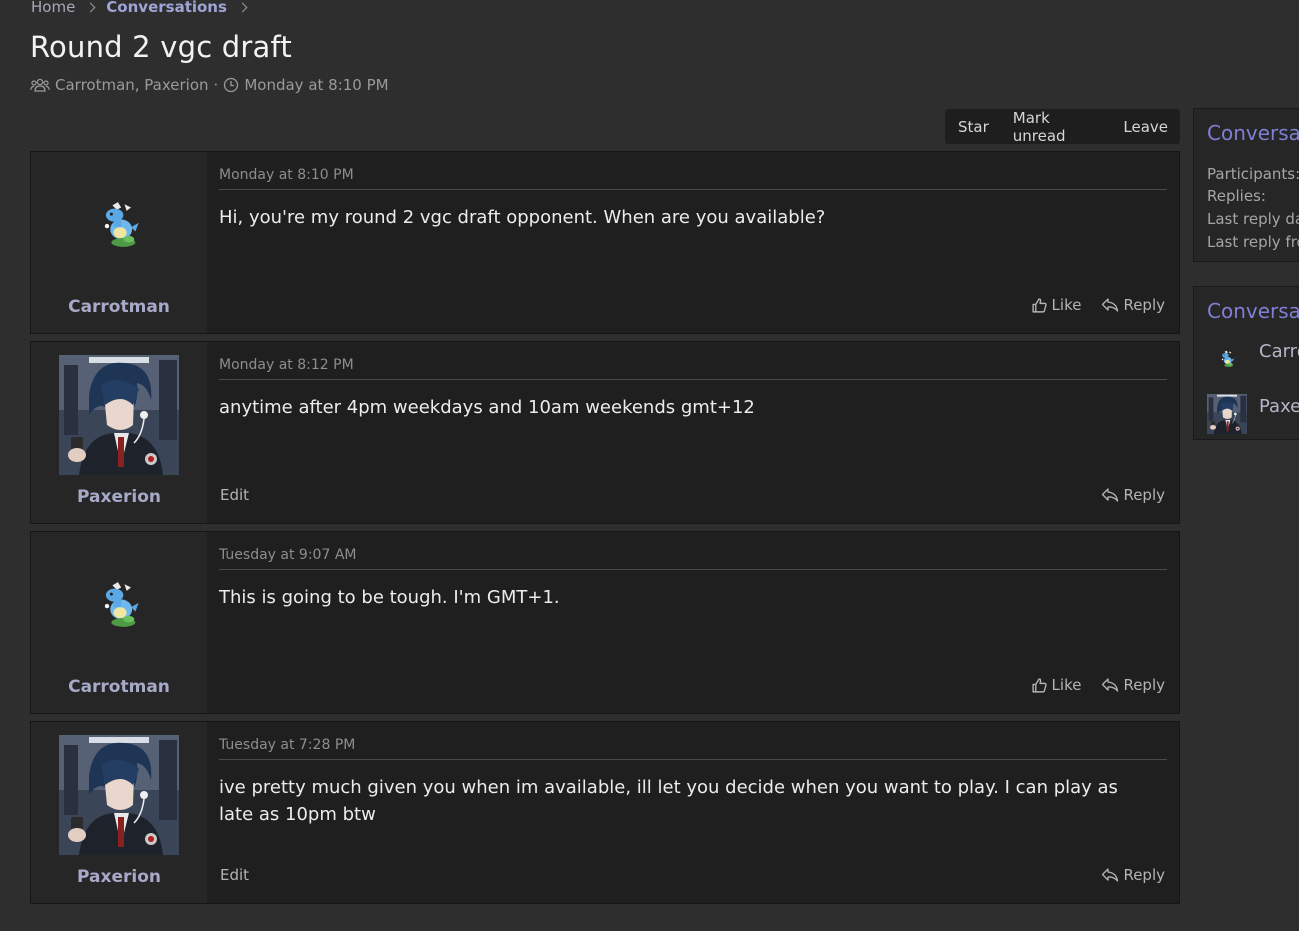 The width and height of the screenshot is (1299, 931). I want to click on conversation-meta: Carrotman, Paxerion · Monday at 8:10 PM, so click(209, 85).